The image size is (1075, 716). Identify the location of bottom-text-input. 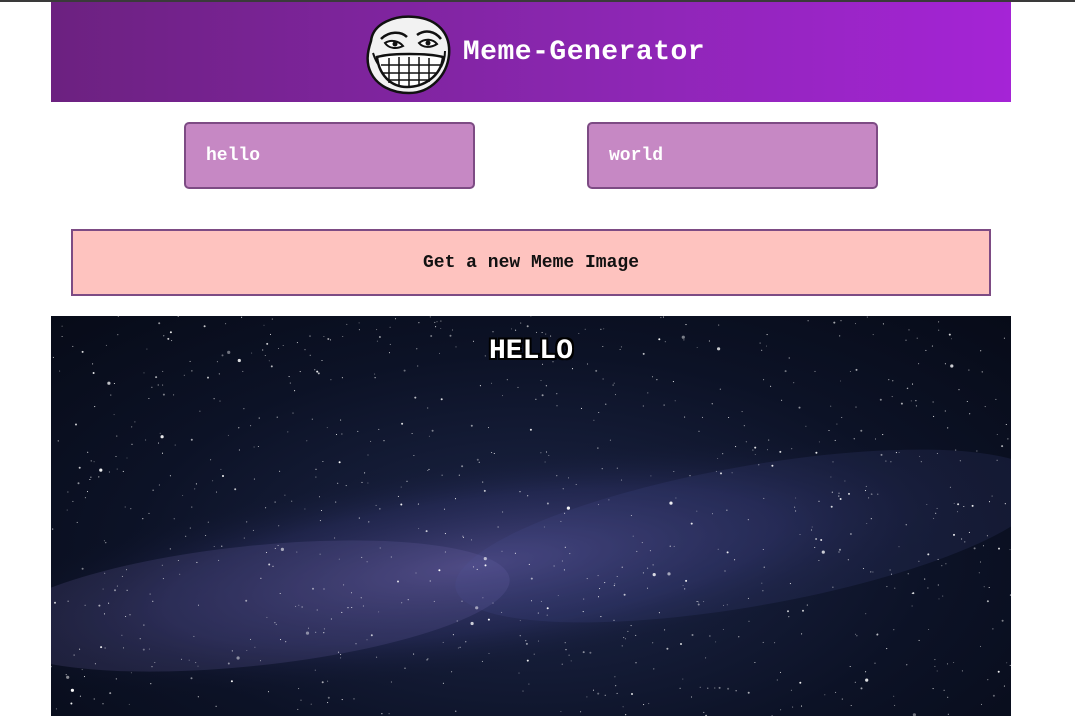
(732, 155).